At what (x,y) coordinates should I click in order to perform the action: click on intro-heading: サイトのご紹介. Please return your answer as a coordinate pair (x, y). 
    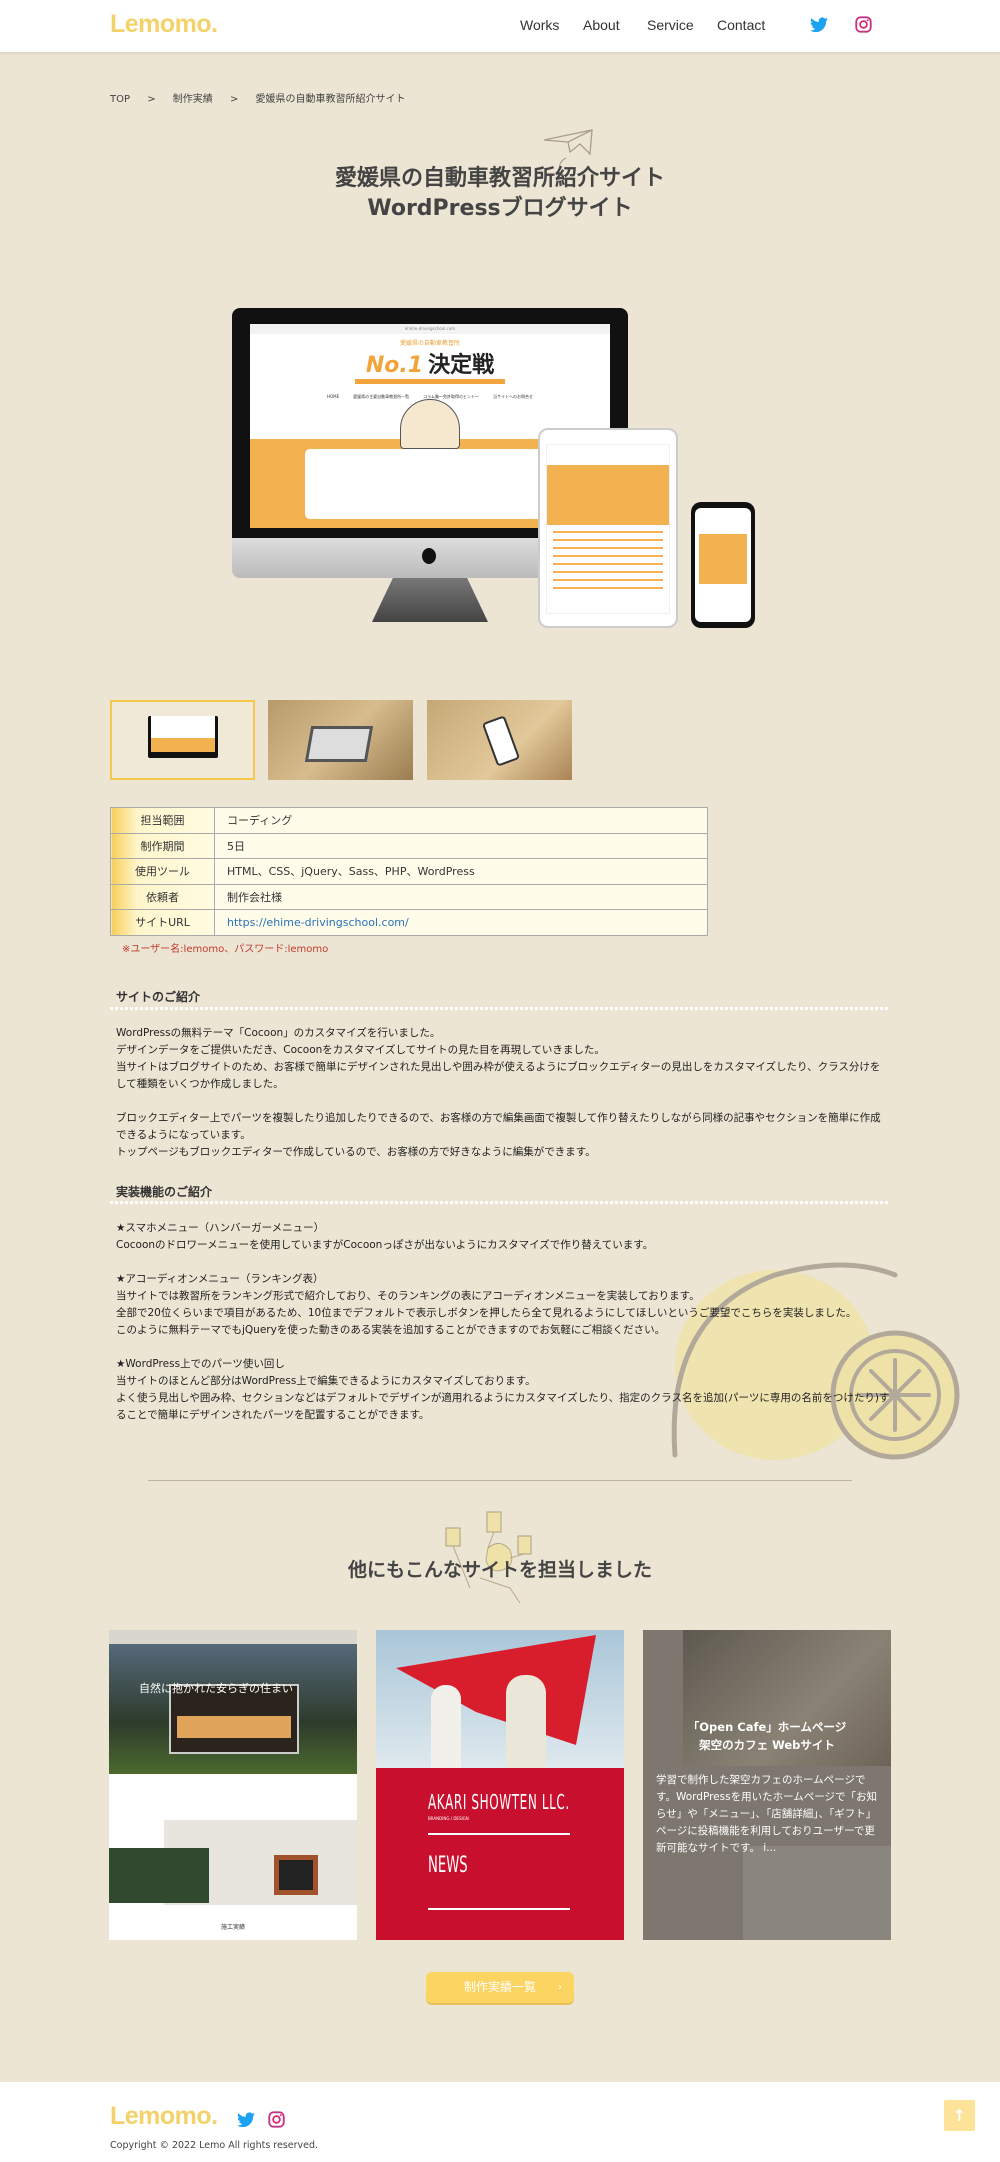
    Looking at the image, I should click on (158, 997).